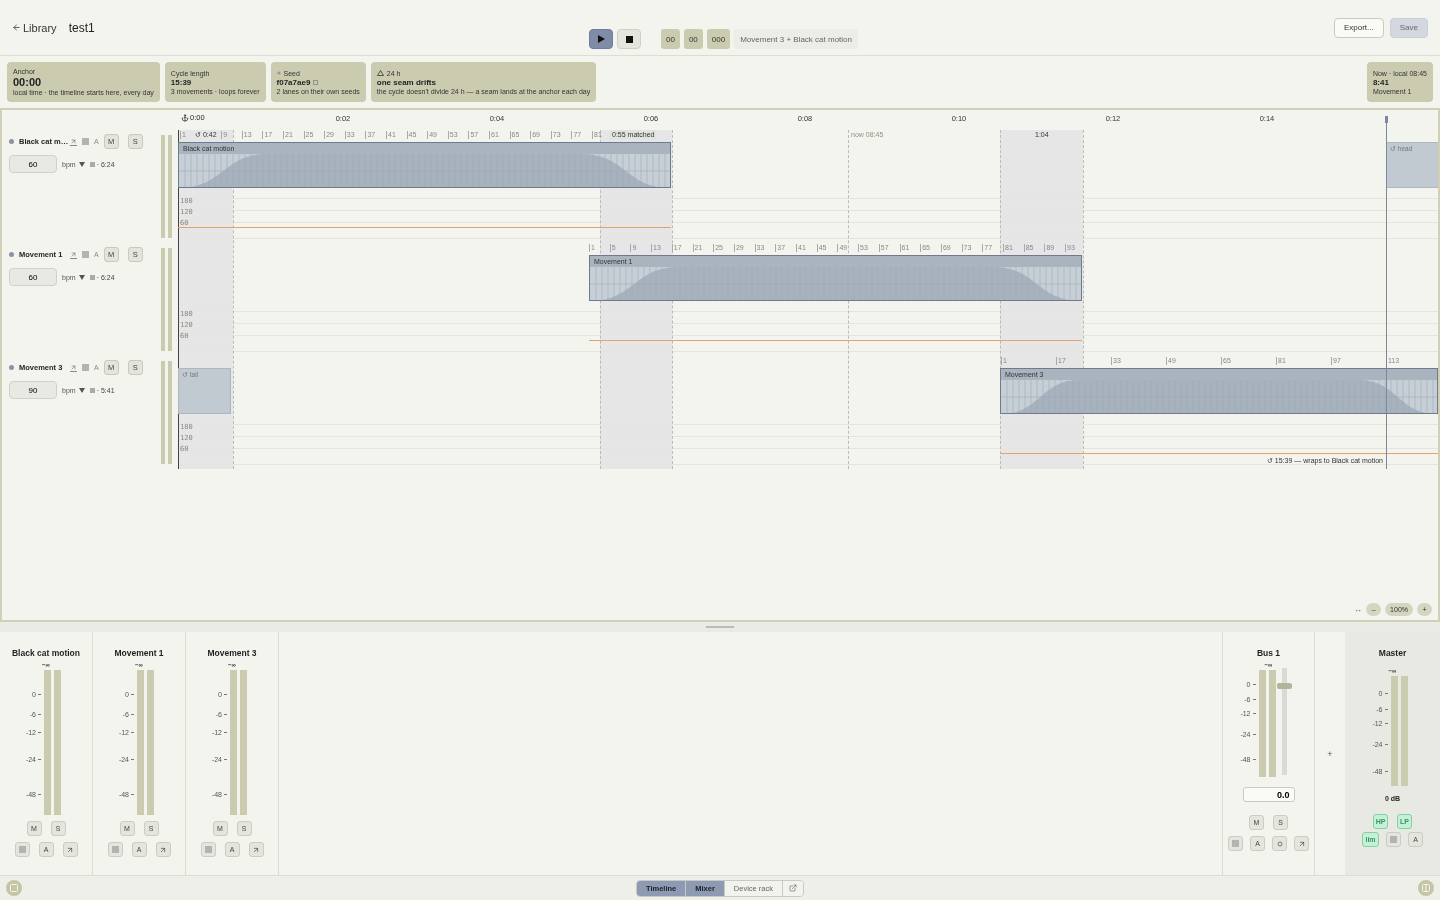 The height and width of the screenshot is (900, 1440). What do you see at coordinates (139, 653) in the screenshot?
I see `channel-name: Movement 1` at bounding box center [139, 653].